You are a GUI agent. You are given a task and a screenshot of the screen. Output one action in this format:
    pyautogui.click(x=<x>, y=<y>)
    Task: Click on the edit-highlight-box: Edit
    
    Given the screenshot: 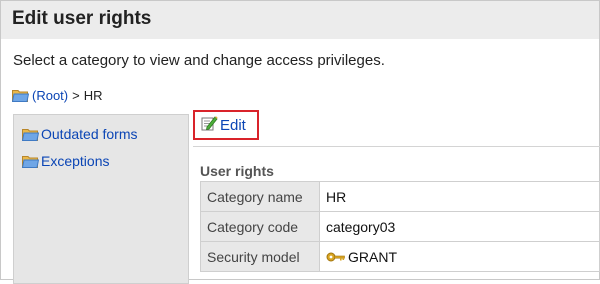 What is the action you would take?
    pyautogui.click(x=226, y=125)
    